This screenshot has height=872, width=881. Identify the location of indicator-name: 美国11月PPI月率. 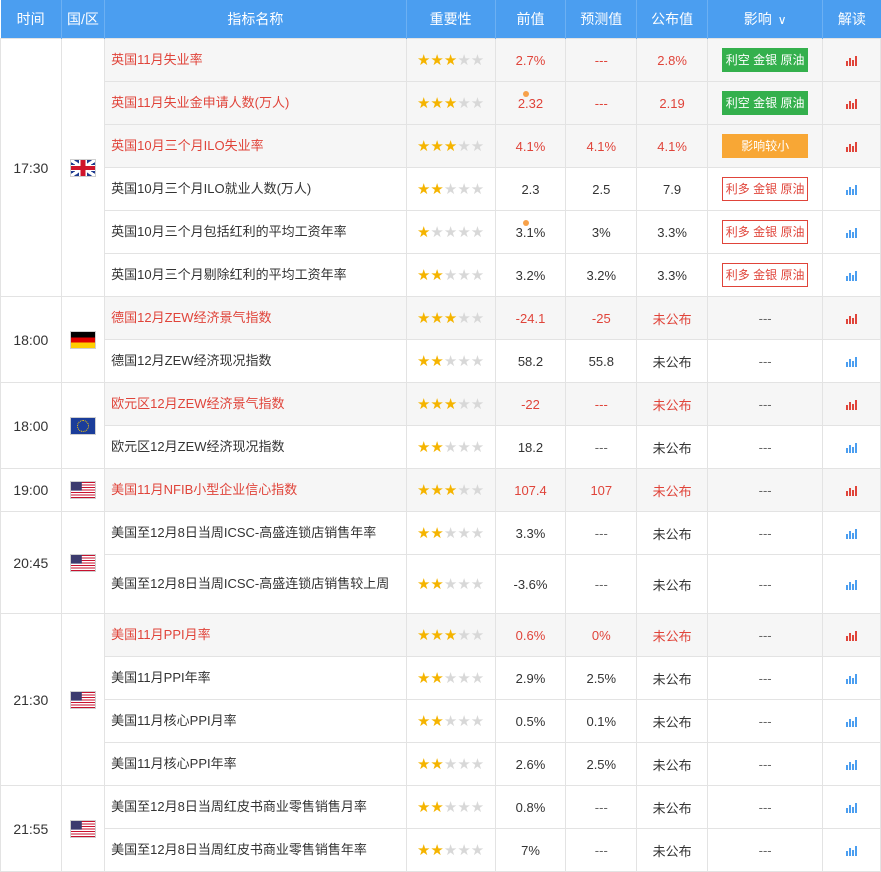
(255, 635).